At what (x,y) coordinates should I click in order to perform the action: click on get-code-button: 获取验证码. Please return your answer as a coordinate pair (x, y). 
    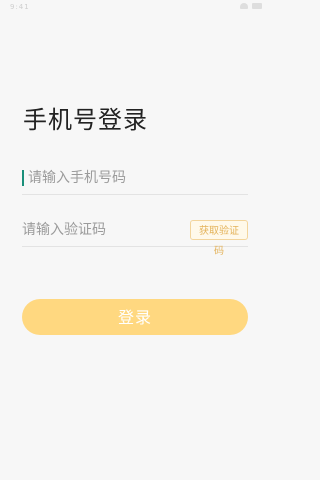
    Looking at the image, I should click on (219, 238).